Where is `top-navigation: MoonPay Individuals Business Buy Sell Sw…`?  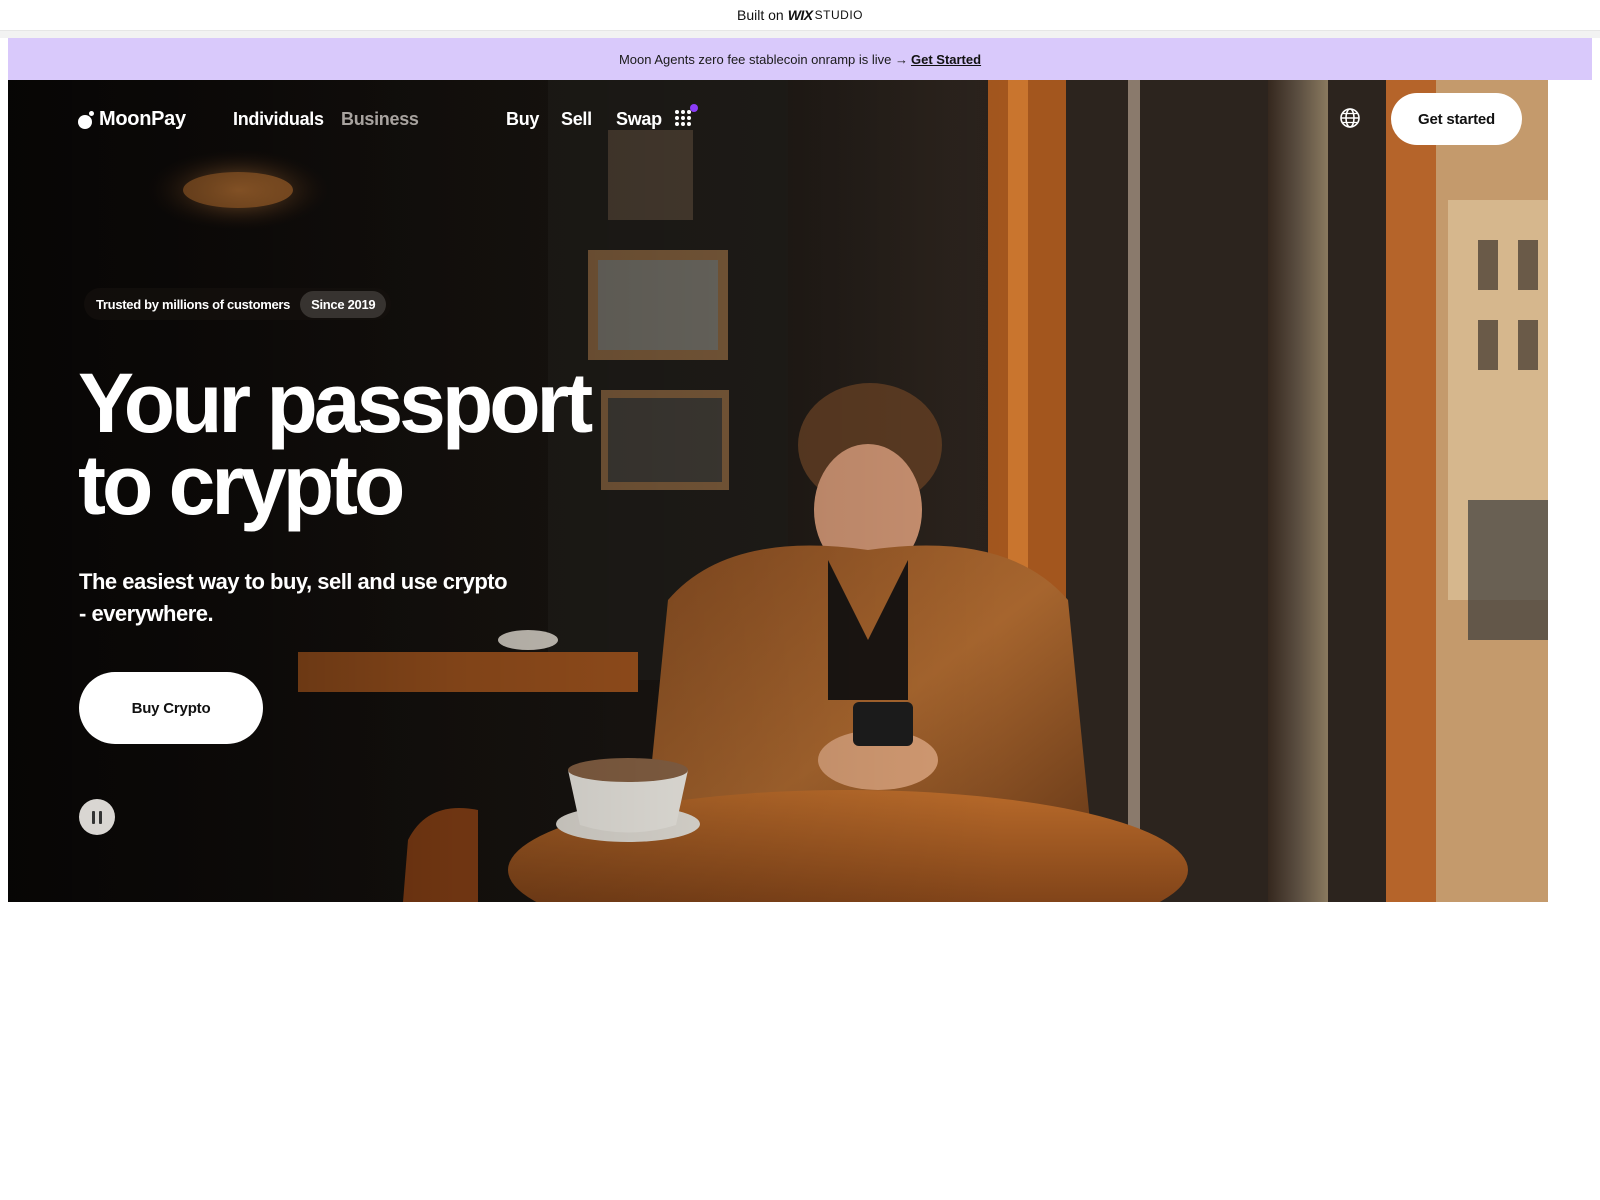 top-navigation: MoonPay Individuals Business Buy Sell Sw… is located at coordinates (792, 120).